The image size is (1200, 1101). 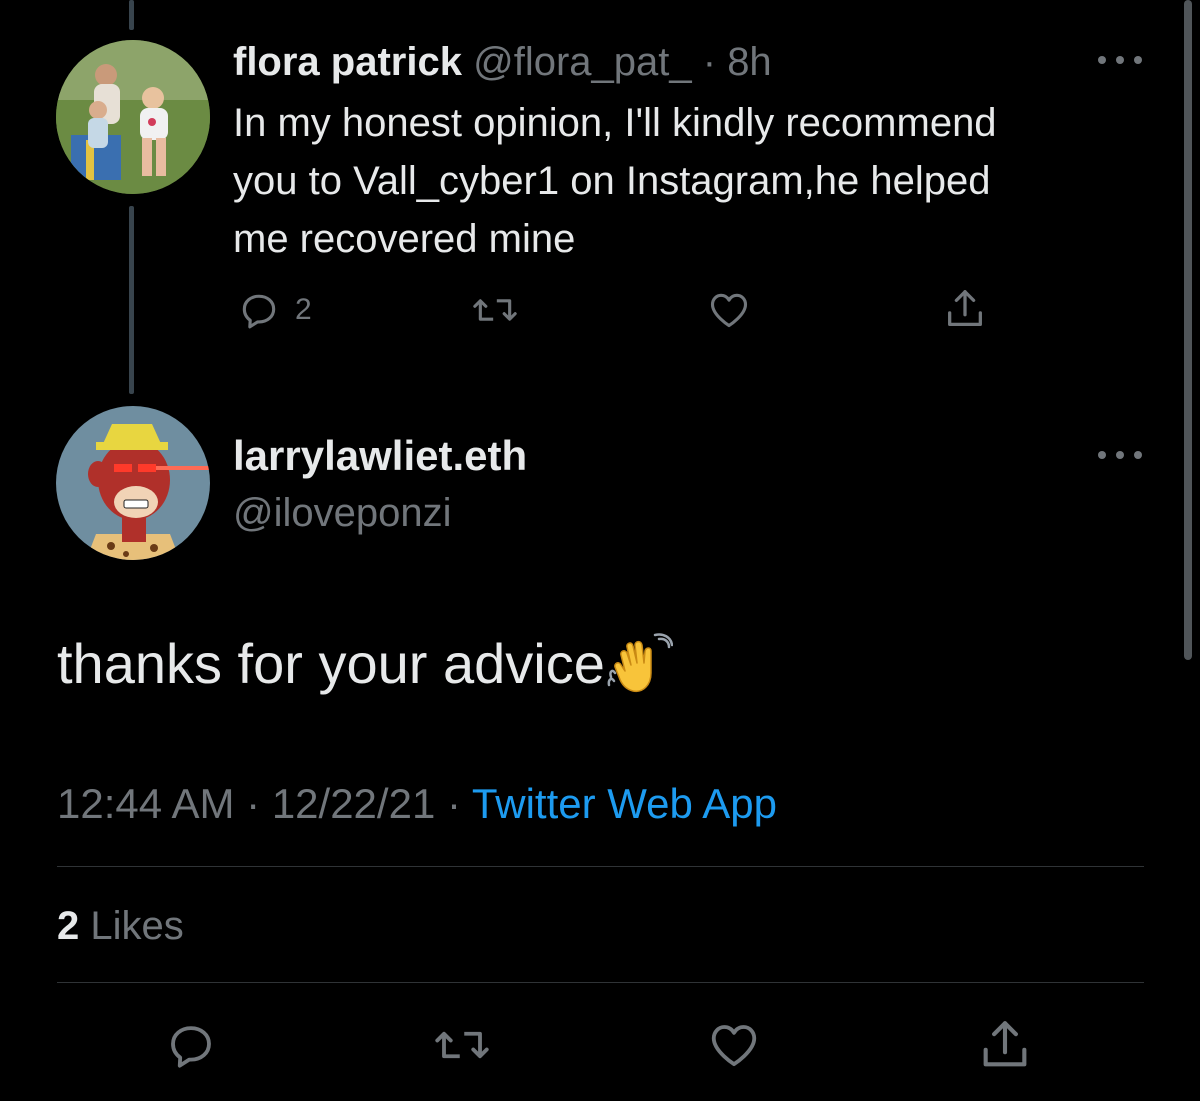 What do you see at coordinates (582, 62) in the screenshot?
I see `author-handle: @flora_pat_` at bounding box center [582, 62].